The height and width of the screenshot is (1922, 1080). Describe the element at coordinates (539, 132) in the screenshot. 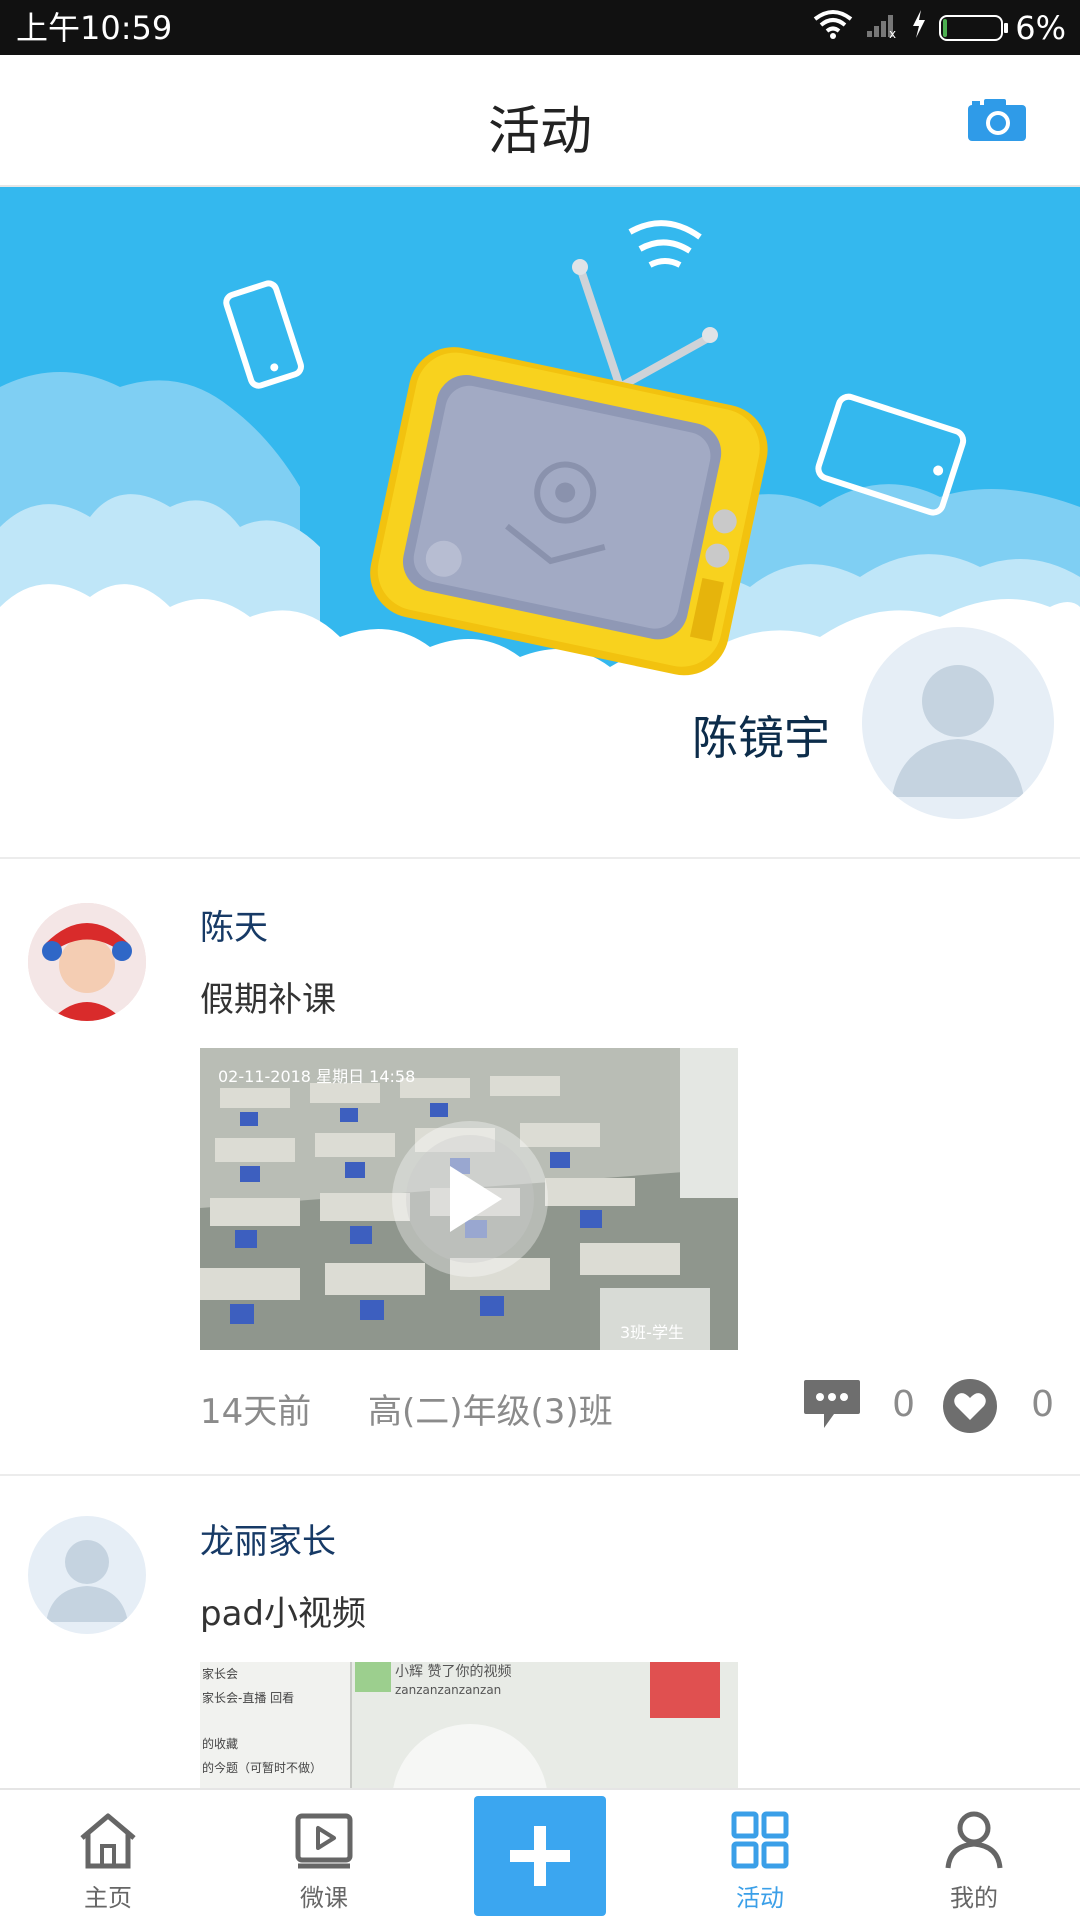

I see `page-title: 活动` at that location.